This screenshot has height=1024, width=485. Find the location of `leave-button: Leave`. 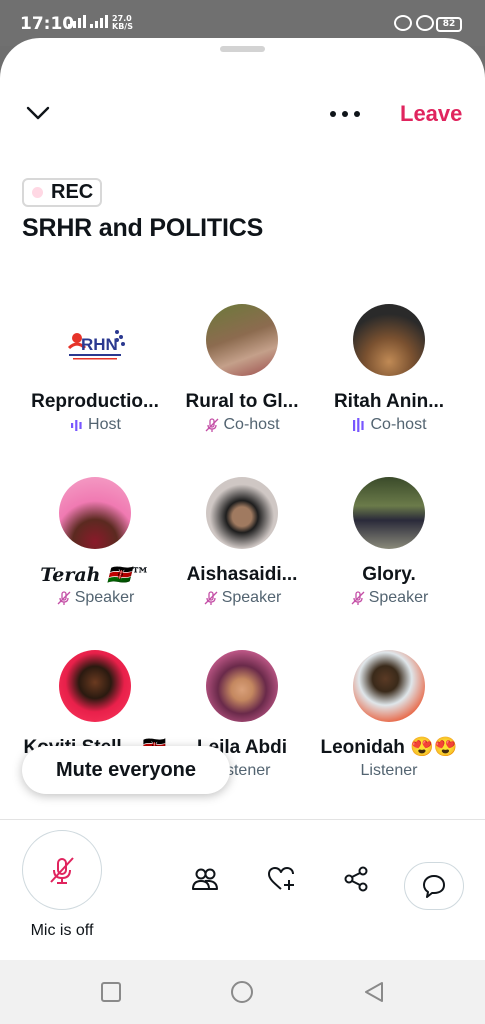

leave-button: Leave is located at coordinates (431, 114).